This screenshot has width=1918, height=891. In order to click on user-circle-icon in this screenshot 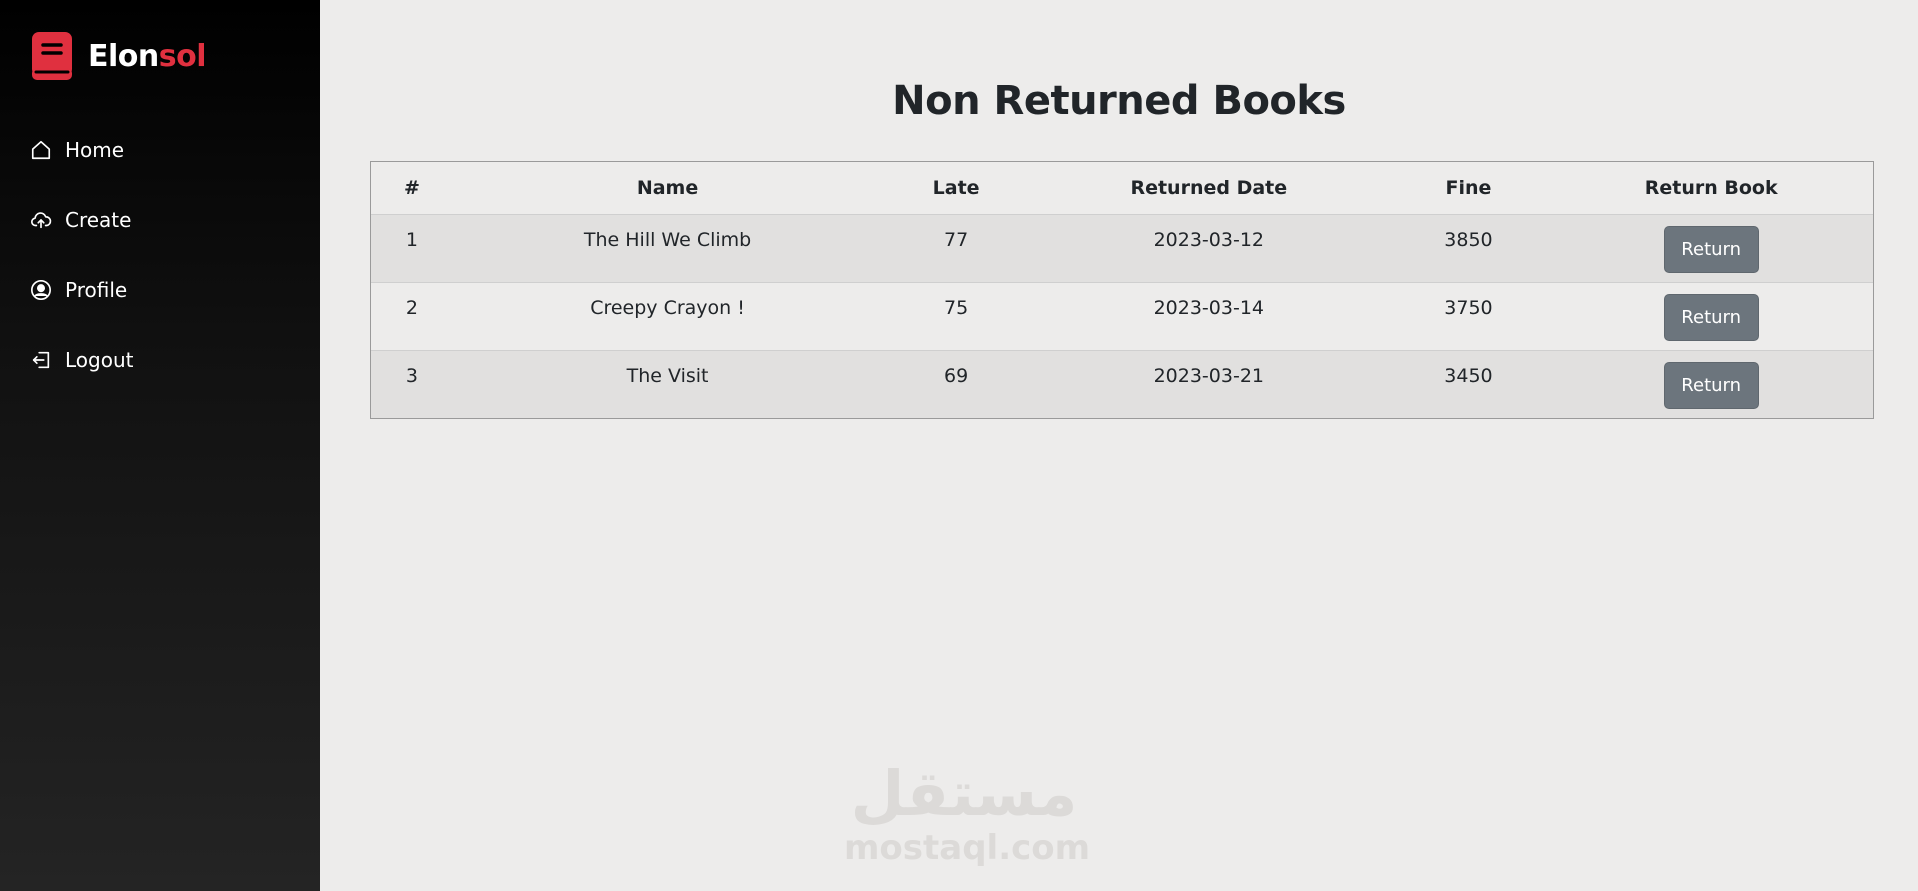, I will do `click(41, 290)`.